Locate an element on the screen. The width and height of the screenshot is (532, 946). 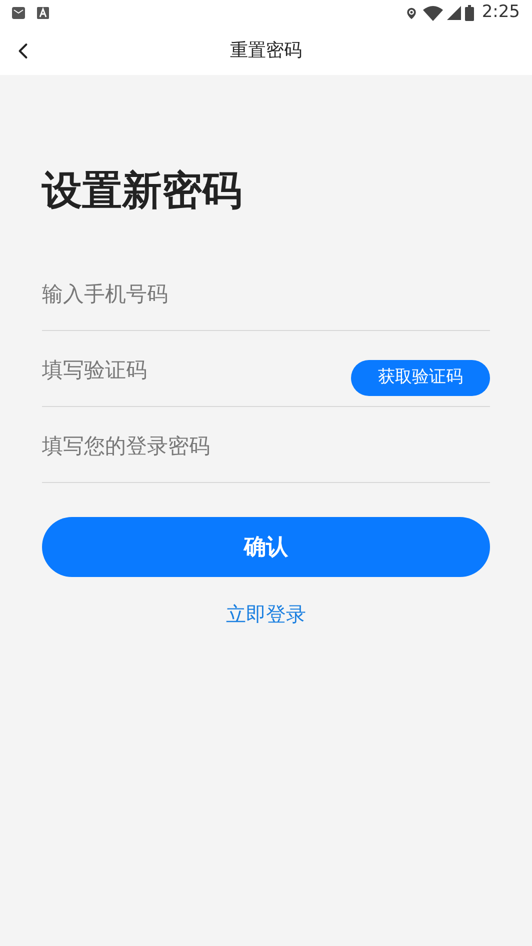
input-field: 填写您的登录密码 is located at coordinates (266, 450).